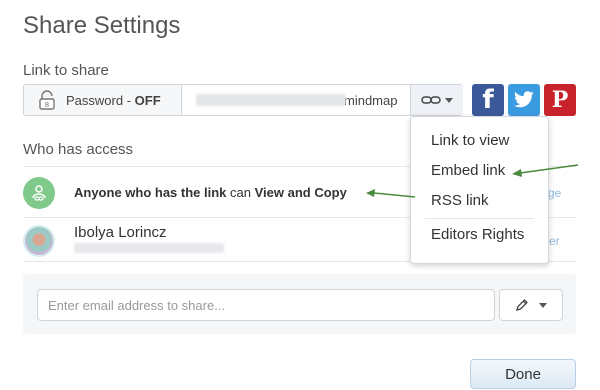 The height and width of the screenshot is (390, 600). Describe the element at coordinates (545, 170) in the screenshot. I see `arrow-to-embed-link` at that location.